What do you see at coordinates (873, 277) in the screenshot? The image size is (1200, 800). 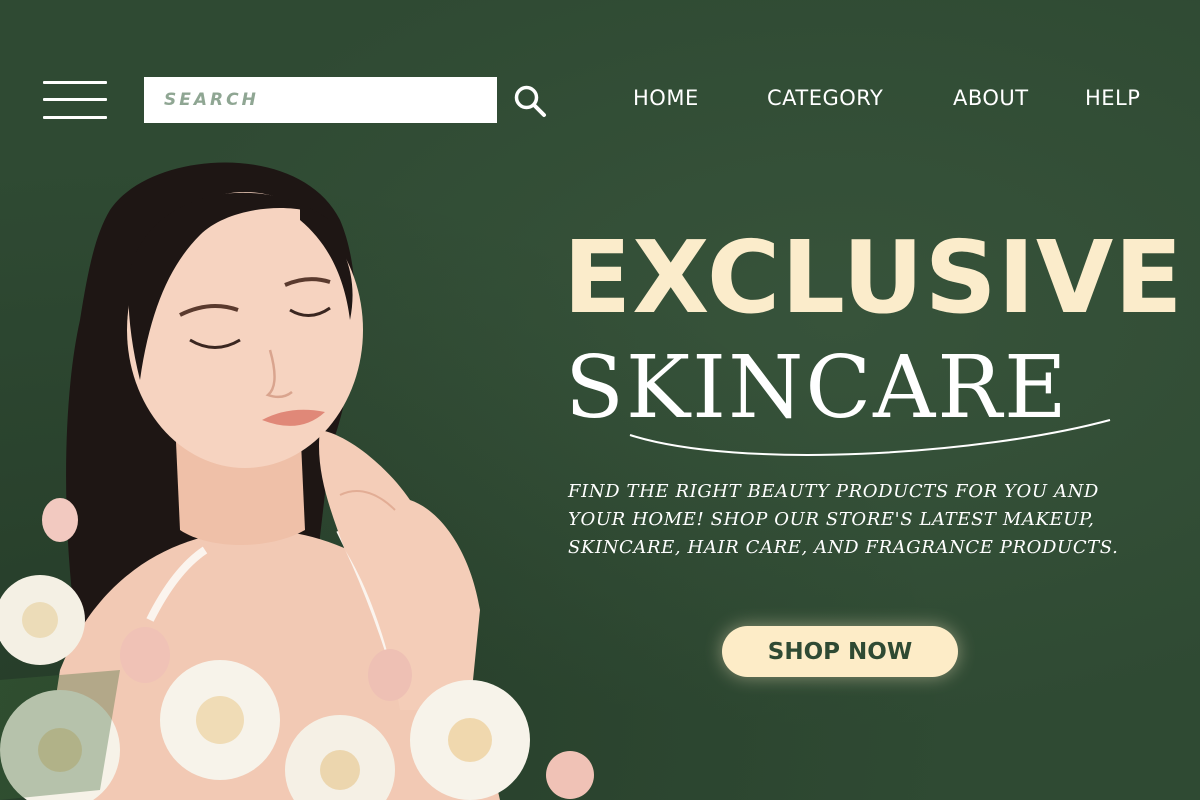 I see `hero-title: EXCLUSIVE` at bounding box center [873, 277].